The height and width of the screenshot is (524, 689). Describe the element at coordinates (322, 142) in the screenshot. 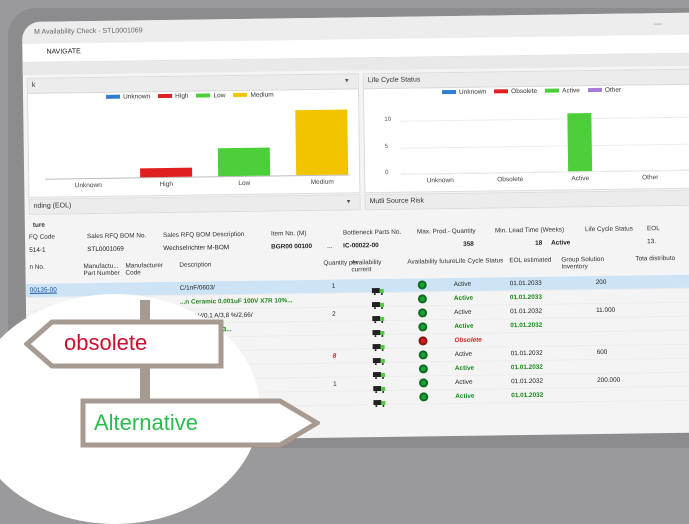

I see `bar-medium` at that location.